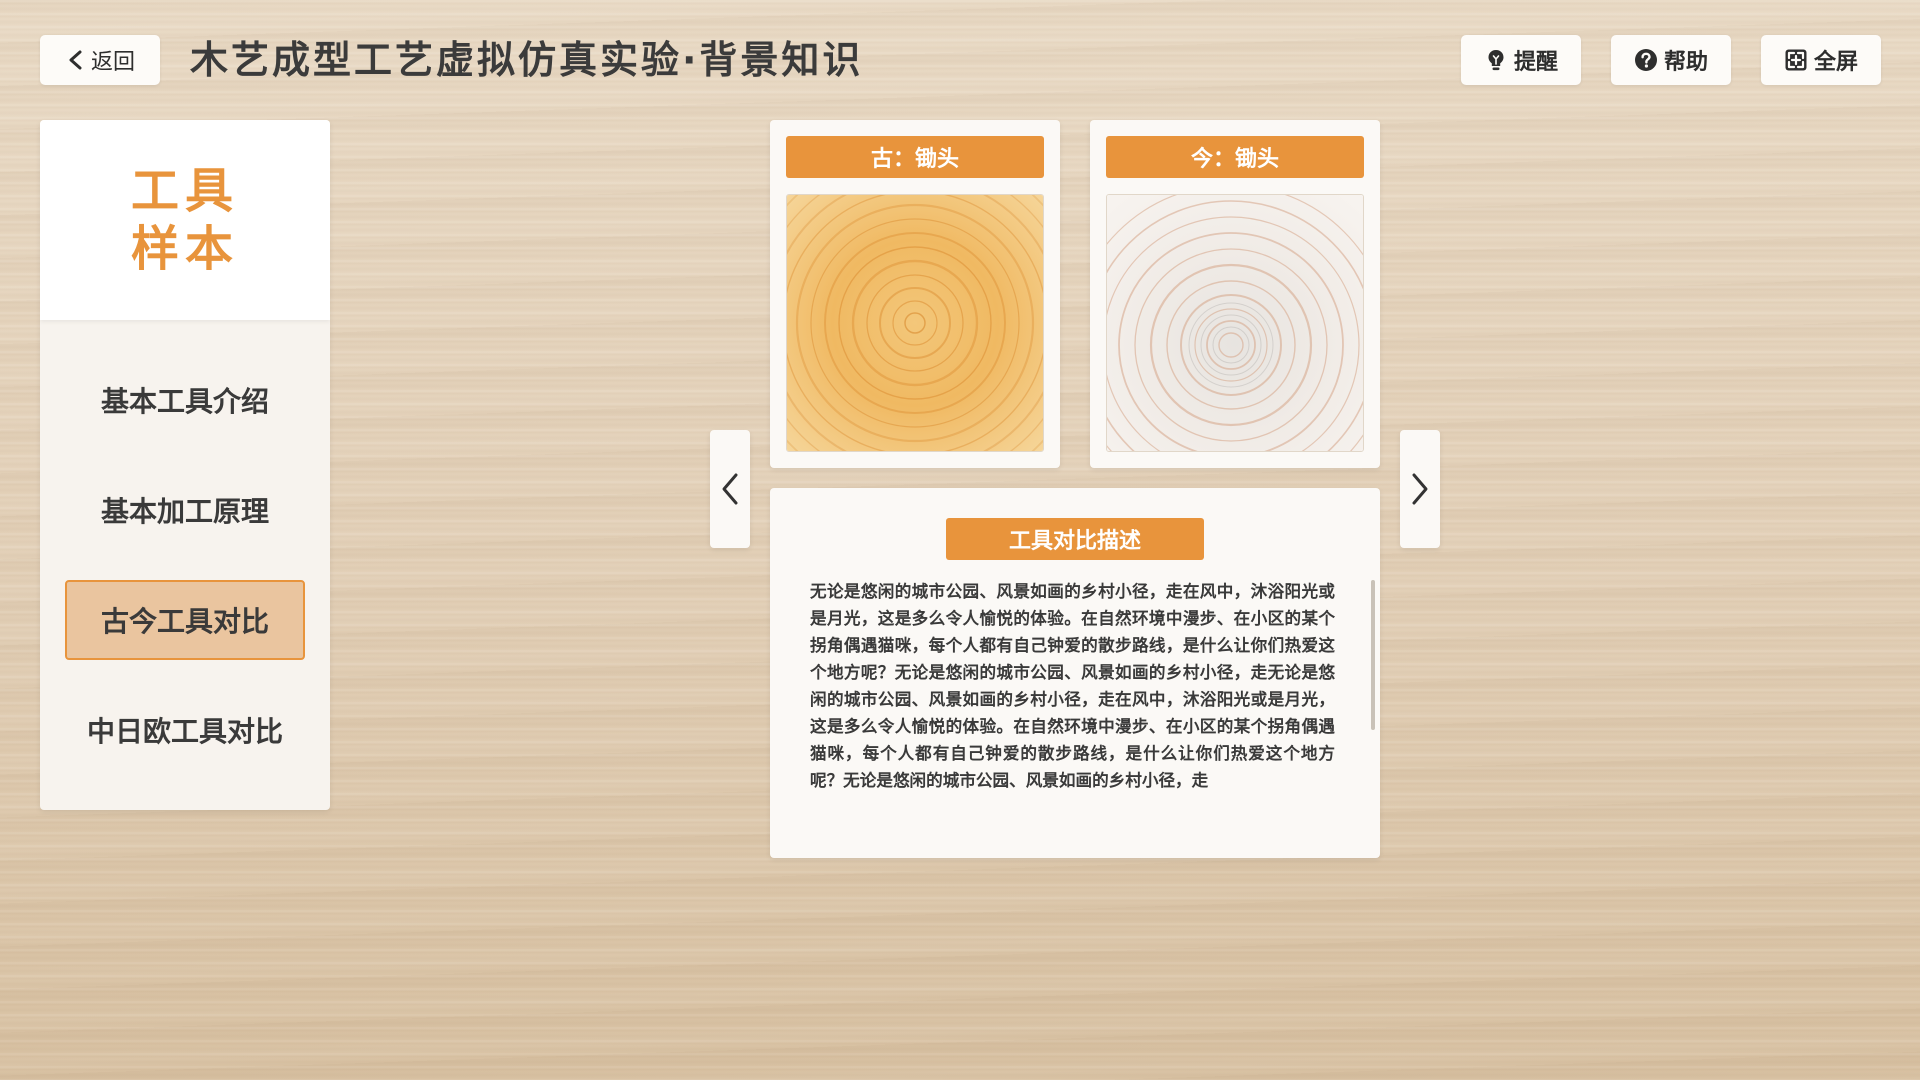 This screenshot has width=1920, height=1080. I want to click on fullscreen-button: 全屏, so click(1821, 60).